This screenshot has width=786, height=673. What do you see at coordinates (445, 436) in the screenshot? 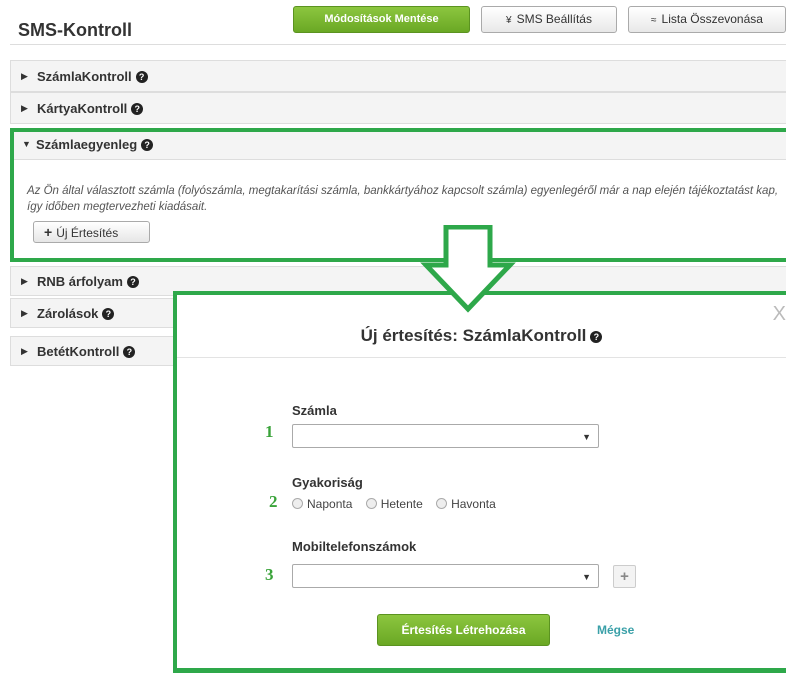
I see `account-select: ▼` at bounding box center [445, 436].